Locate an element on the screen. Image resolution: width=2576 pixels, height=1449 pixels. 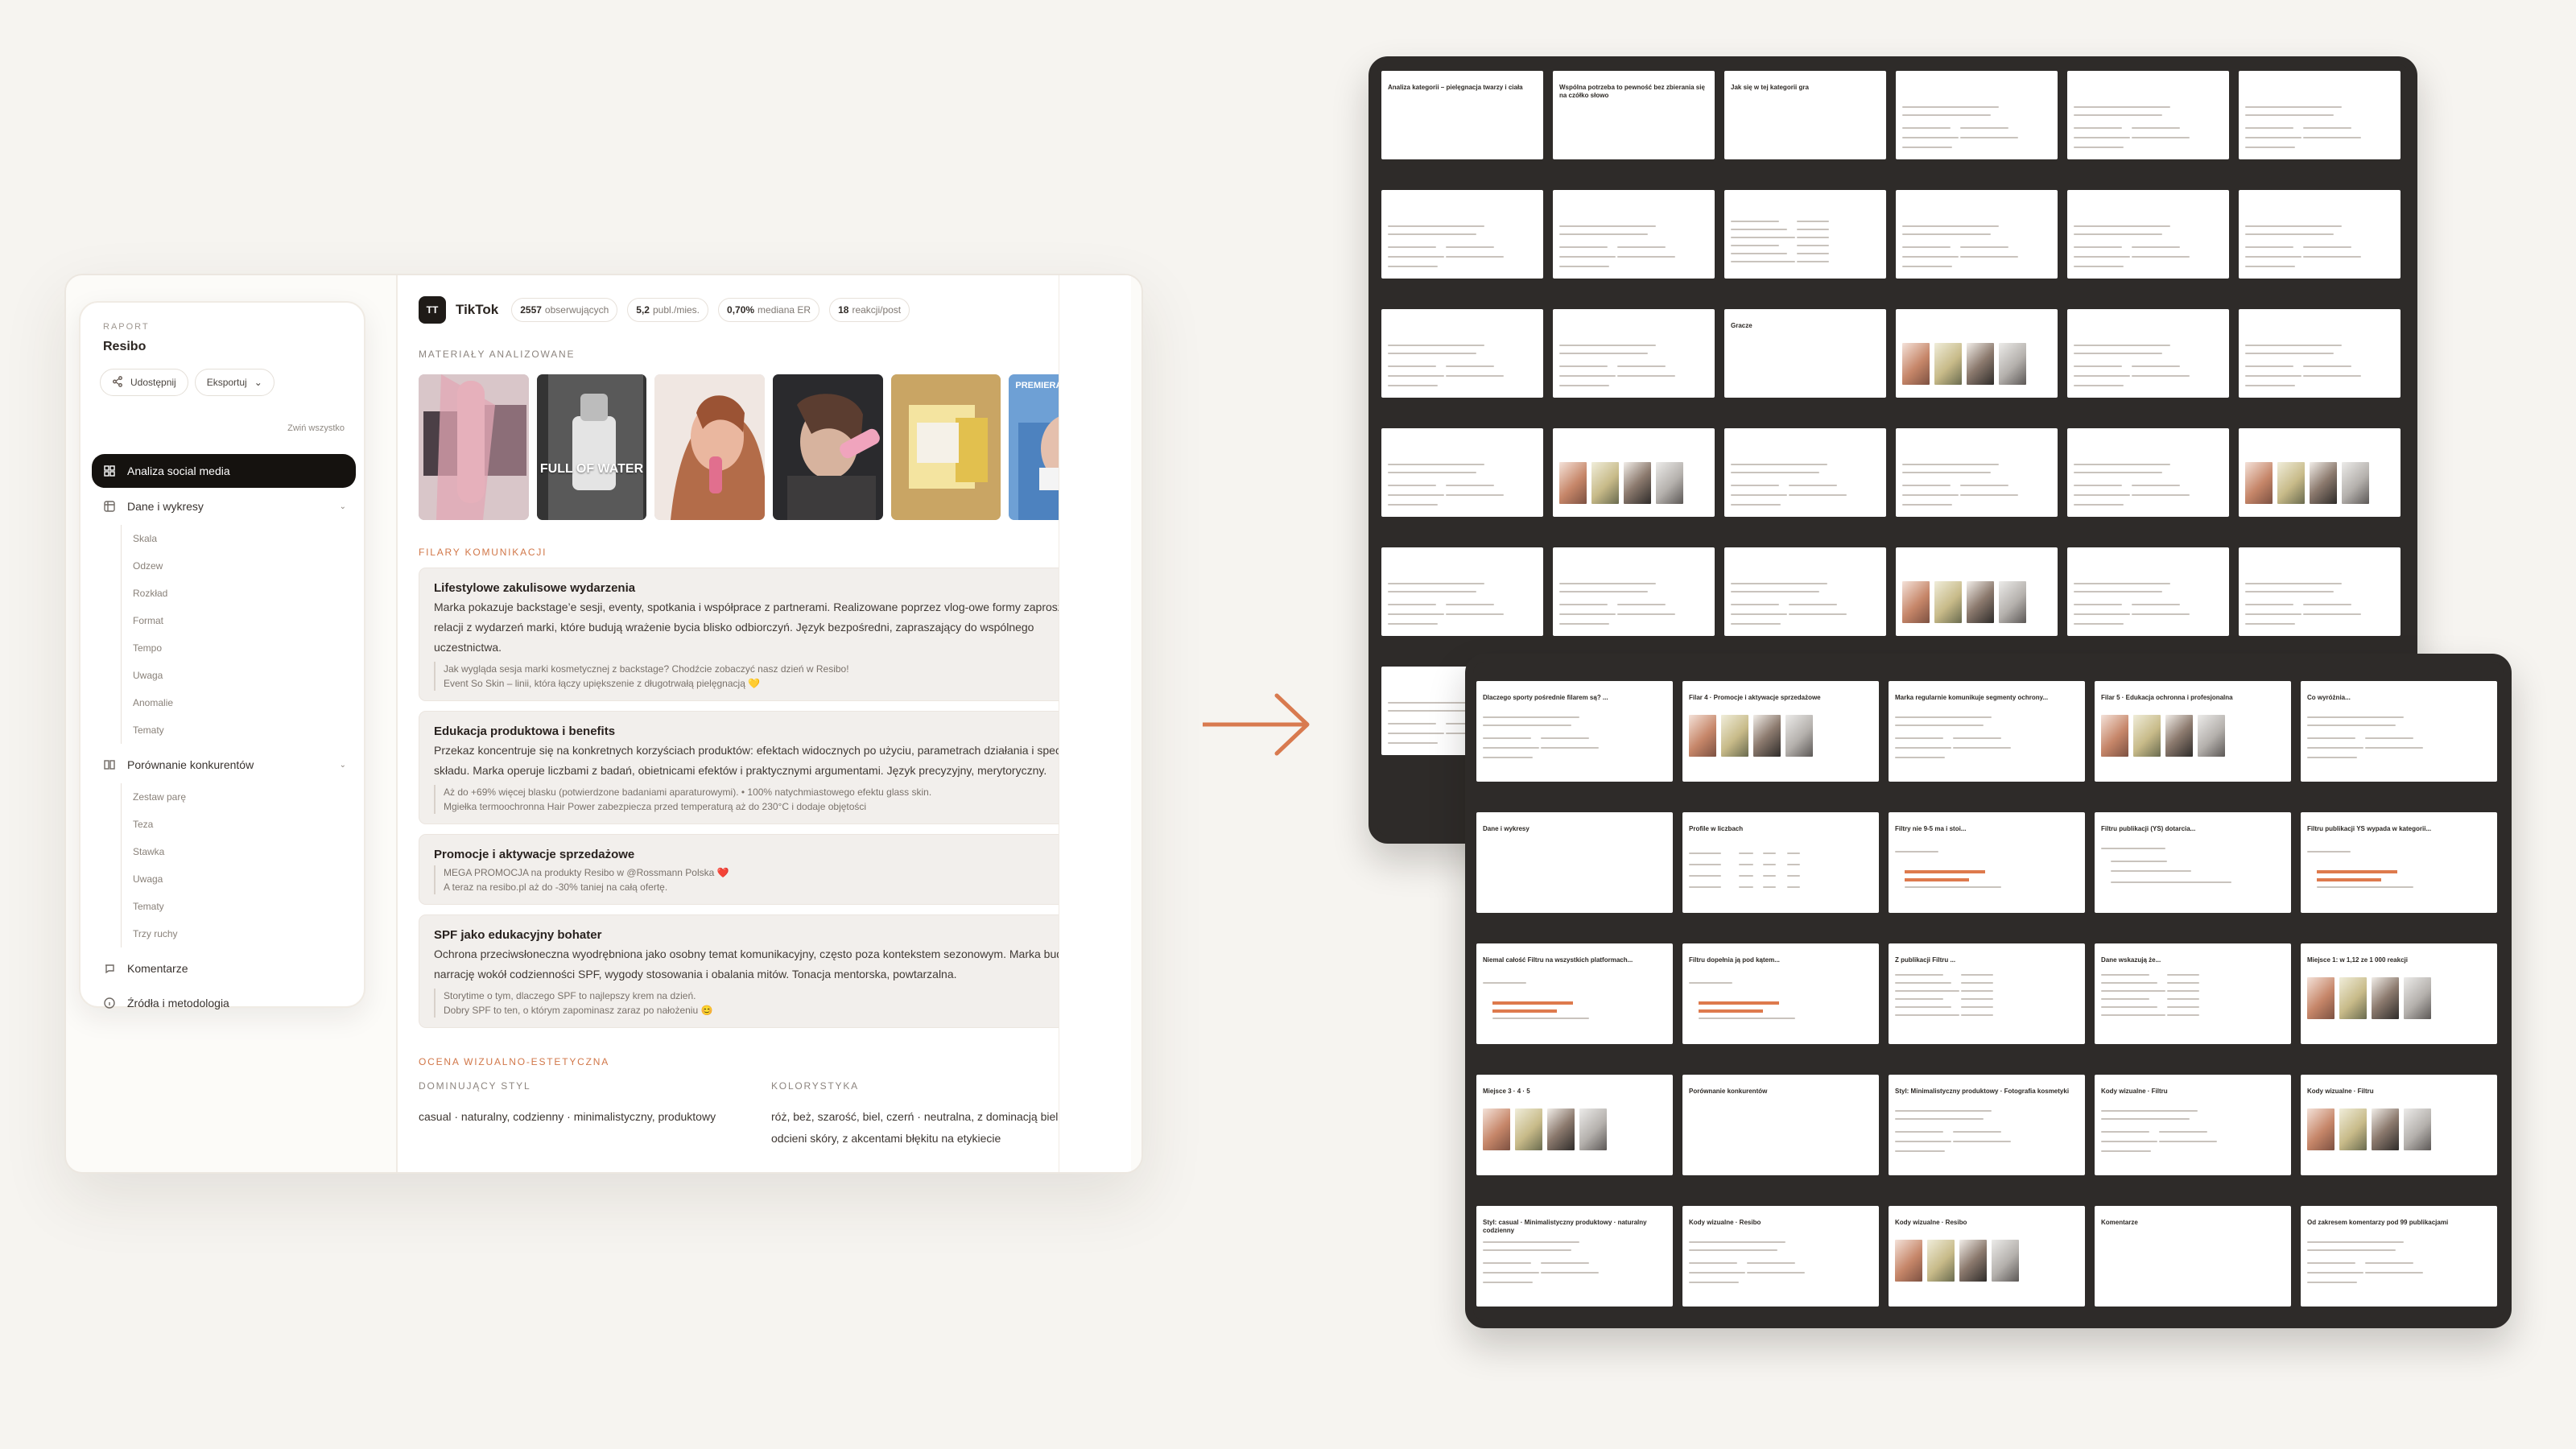
slide-thumbnail: 25. prose — Gracze · Tołpa is located at coordinates (1462, 591).